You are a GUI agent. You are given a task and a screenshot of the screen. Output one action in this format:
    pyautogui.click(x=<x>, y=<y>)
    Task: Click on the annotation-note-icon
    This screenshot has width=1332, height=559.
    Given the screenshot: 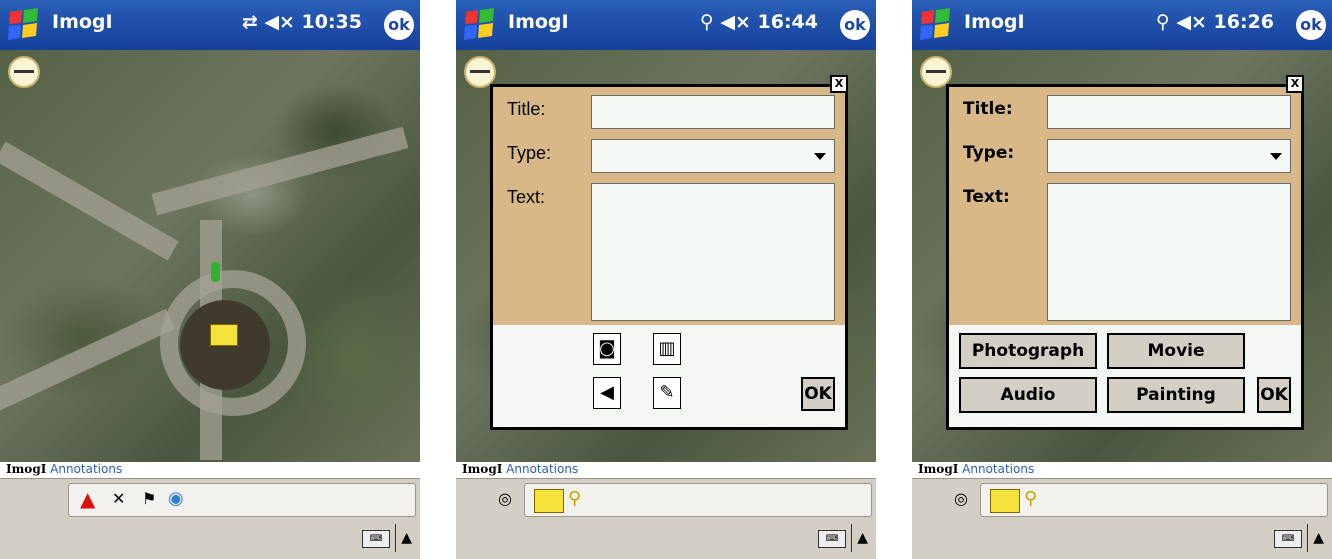 What is the action you would take?
    pyautogui.click(x=224, y=335)
    